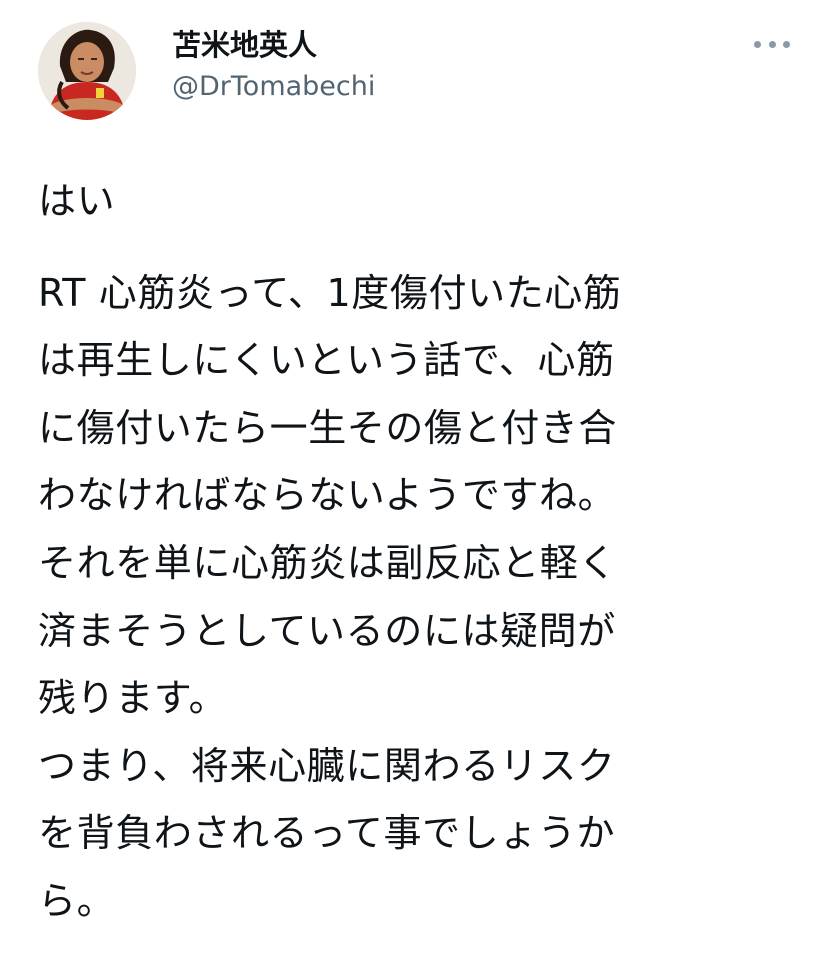 Image resolution: width=828 pixels, height=968 pixels. What do you see at coordinates (77, 900) in the screenshot?
I see `tweet-text-line: ら。` at bounding box center [77, 900].